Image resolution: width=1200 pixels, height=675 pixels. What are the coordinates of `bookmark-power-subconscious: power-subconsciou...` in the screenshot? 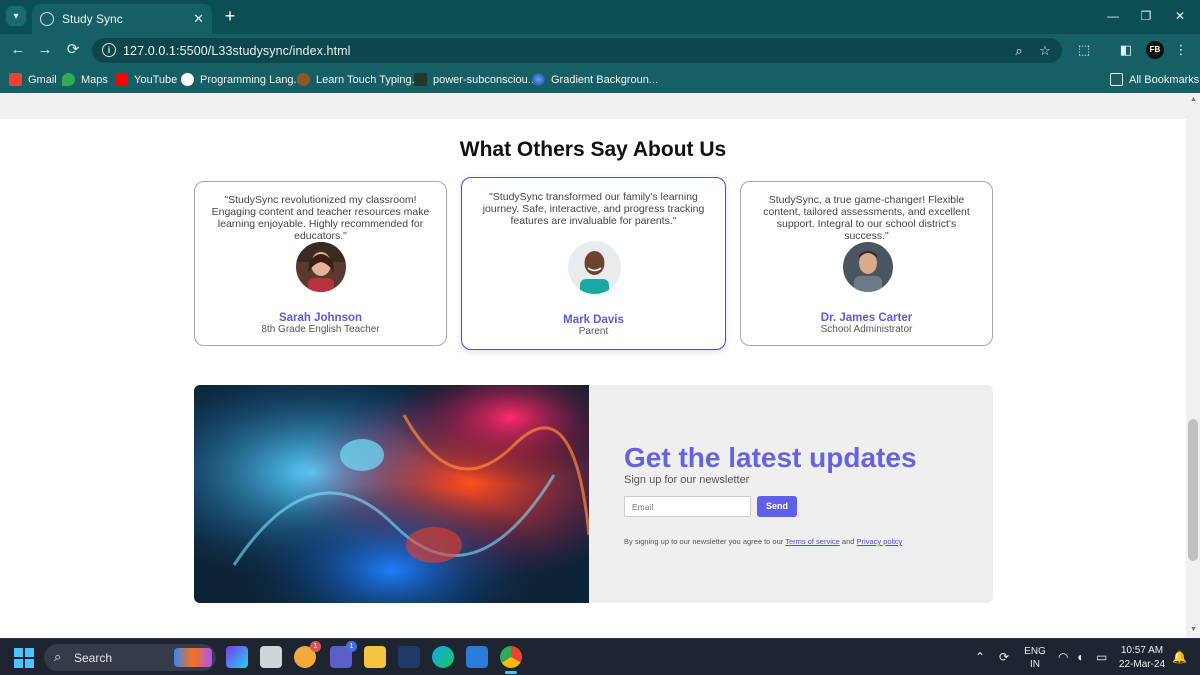 It's located at (475, 79).